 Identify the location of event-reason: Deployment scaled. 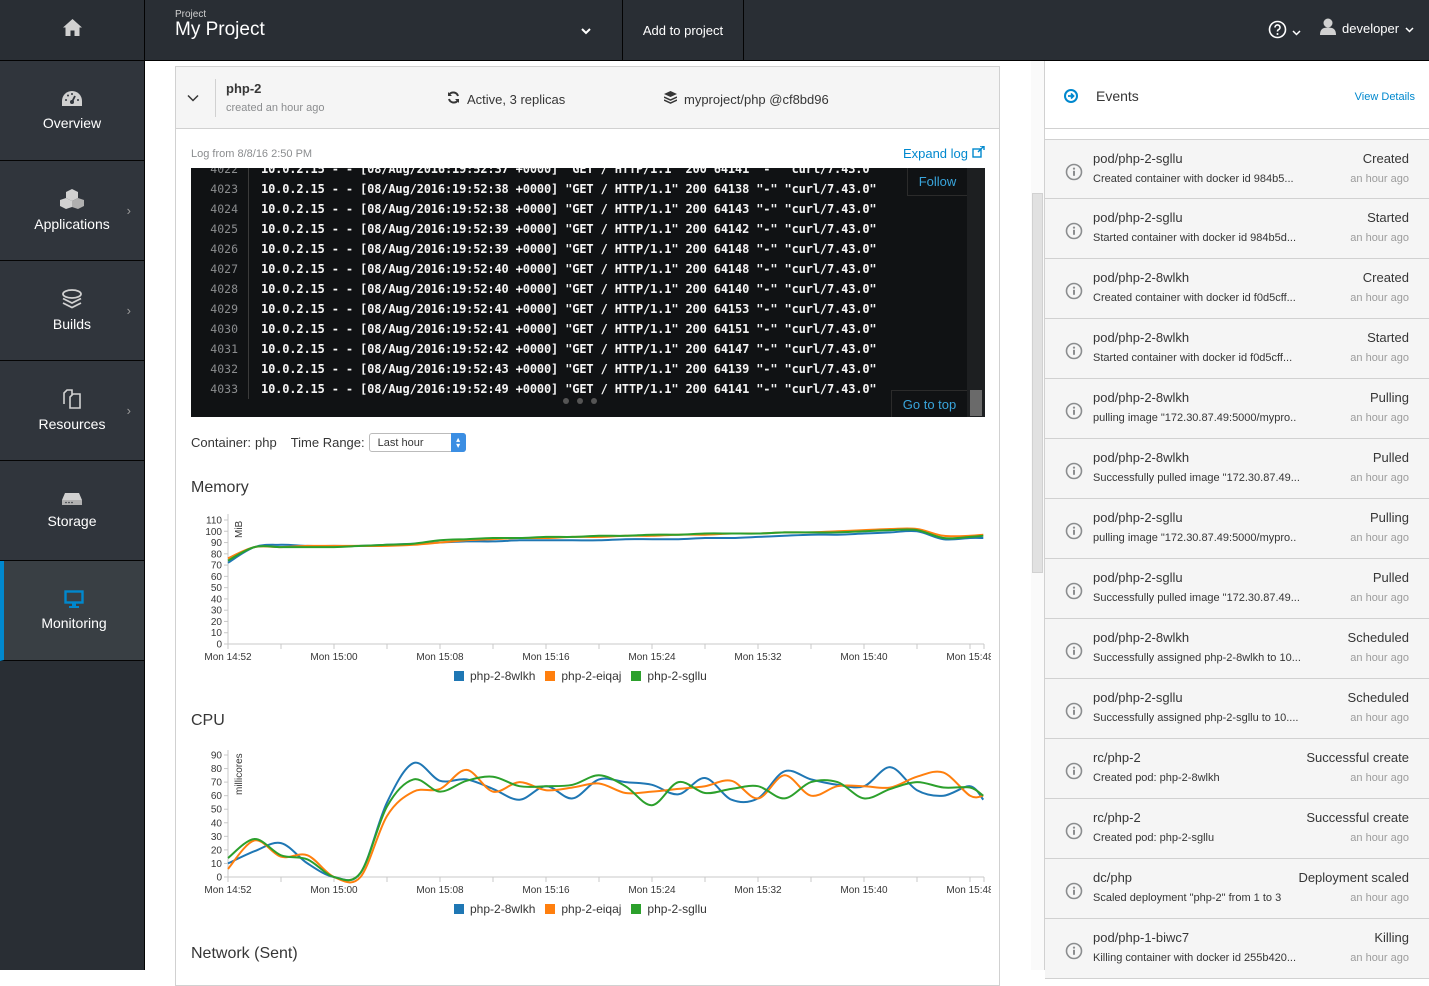
(1353, 877).